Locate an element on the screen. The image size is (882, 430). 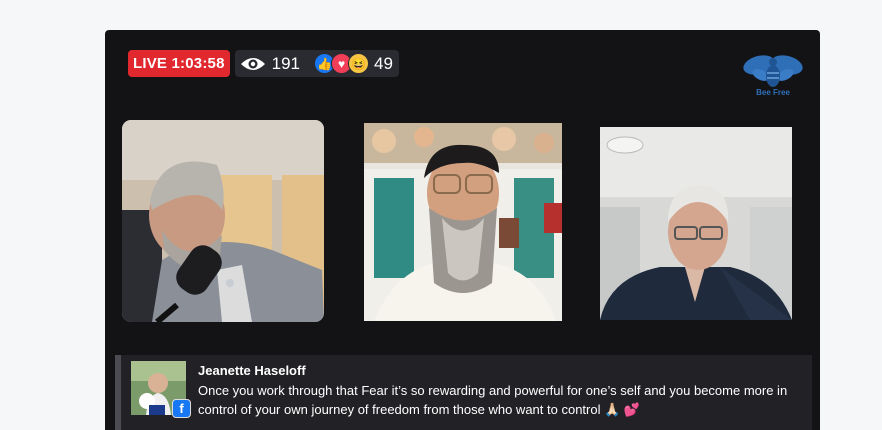
reaction-icons: 👍 ♥ 😆 is located at coordinates (341, 63).